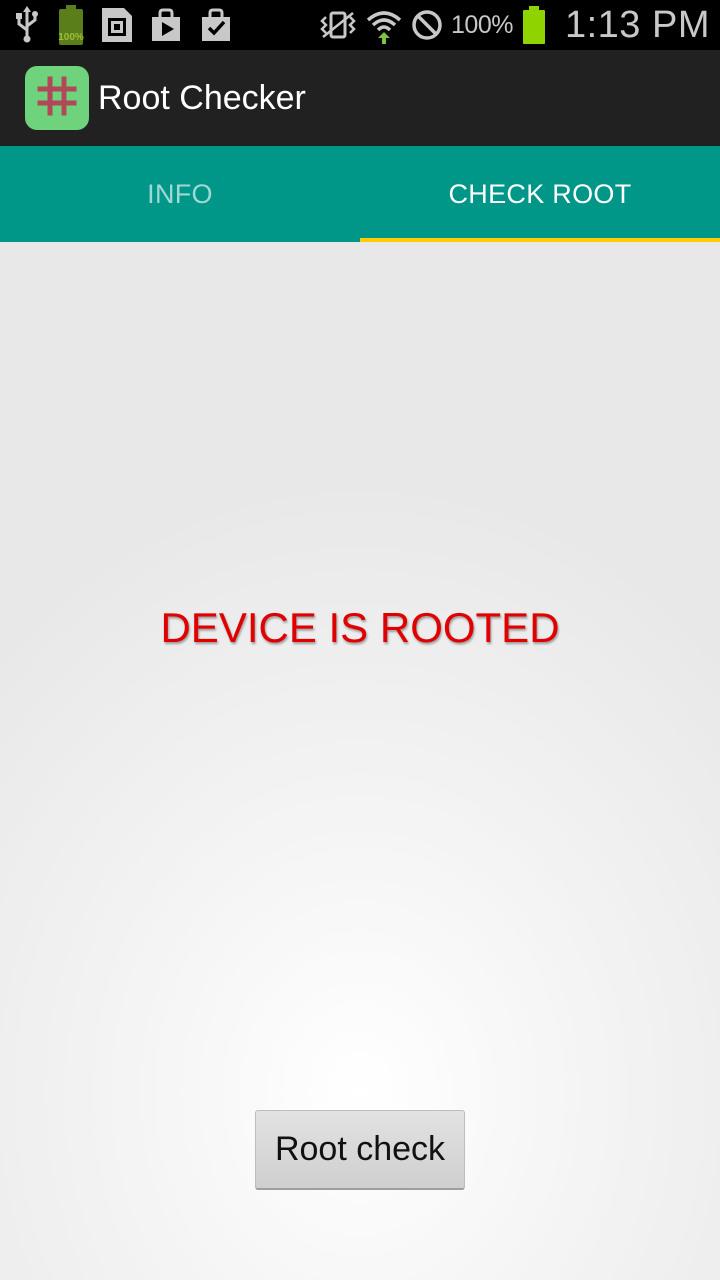  Describe the element at coordinates (514, 25) in the screenshot. I see `status-bar-right: 100% 1:13 PM` at that location.